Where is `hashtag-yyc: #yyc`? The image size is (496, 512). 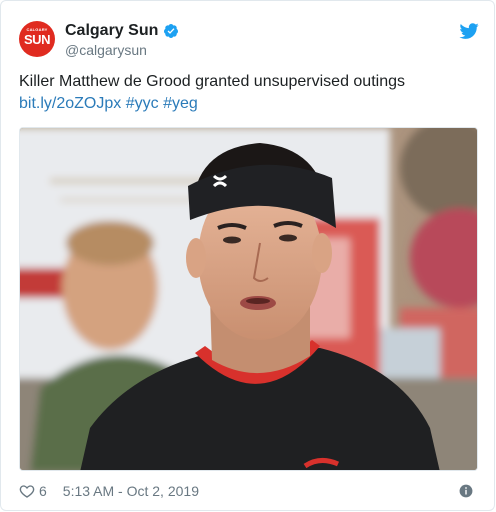 hashtag-yyc: #yyc is located at coordinates (142, 103).